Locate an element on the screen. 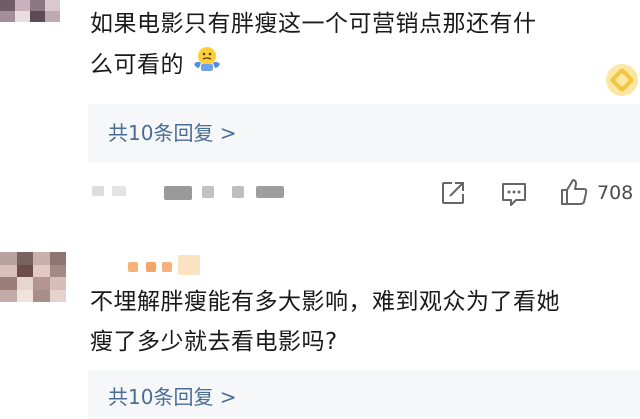 This screenshot has width=640, height=419. gold-badge-icon is located at coordinates (622, 82).